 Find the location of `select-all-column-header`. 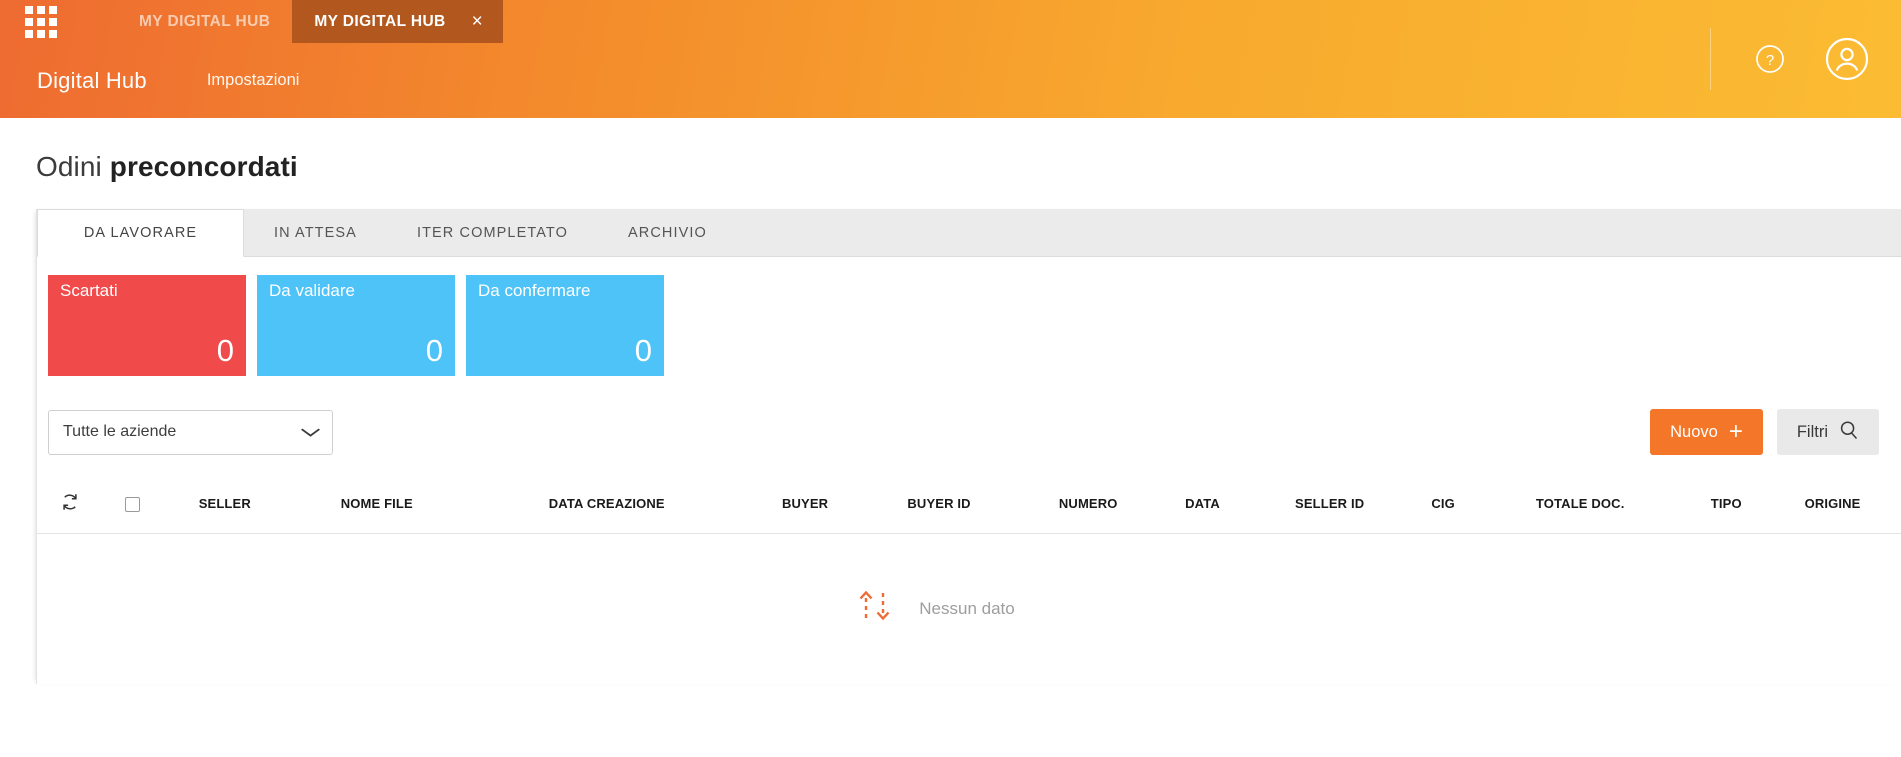

select-all-column-header is located at coordinates (132, 506).